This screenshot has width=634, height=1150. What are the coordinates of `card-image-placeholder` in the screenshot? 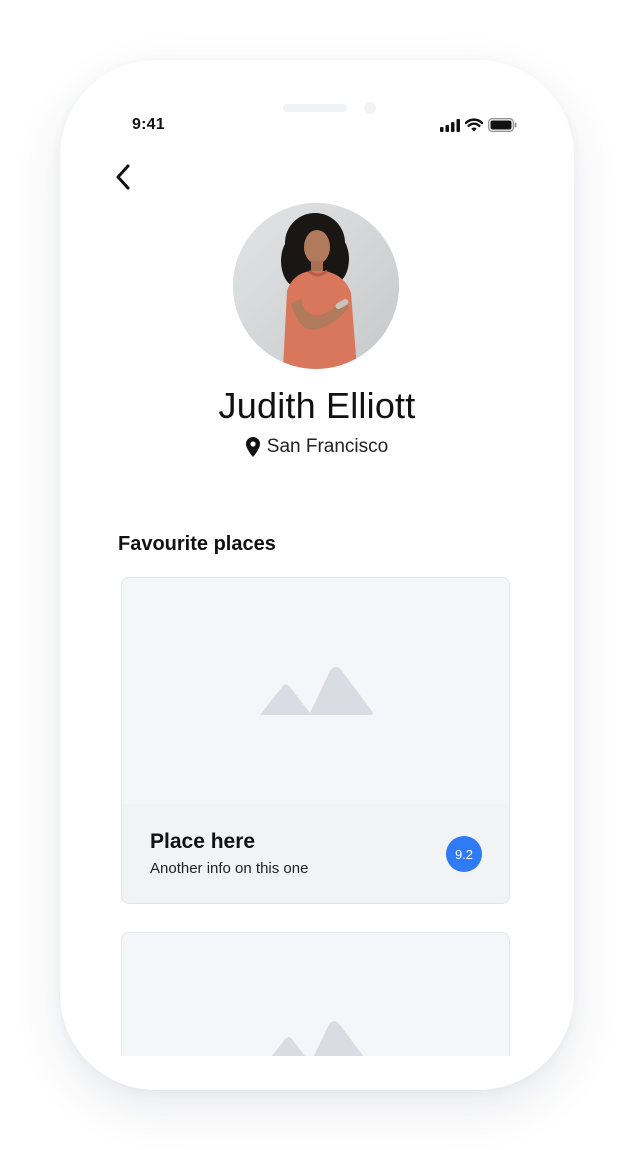 It's located at (315, 691).